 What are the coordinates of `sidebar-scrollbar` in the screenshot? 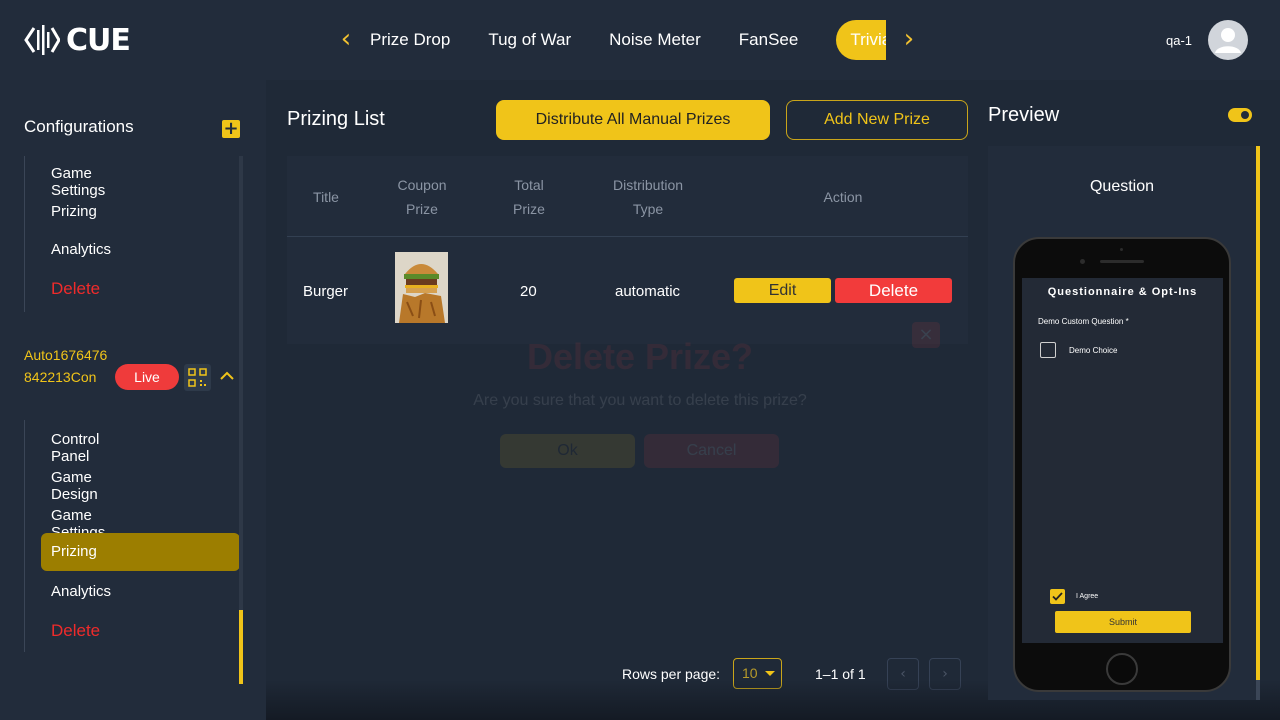 It's located at (241, 420).